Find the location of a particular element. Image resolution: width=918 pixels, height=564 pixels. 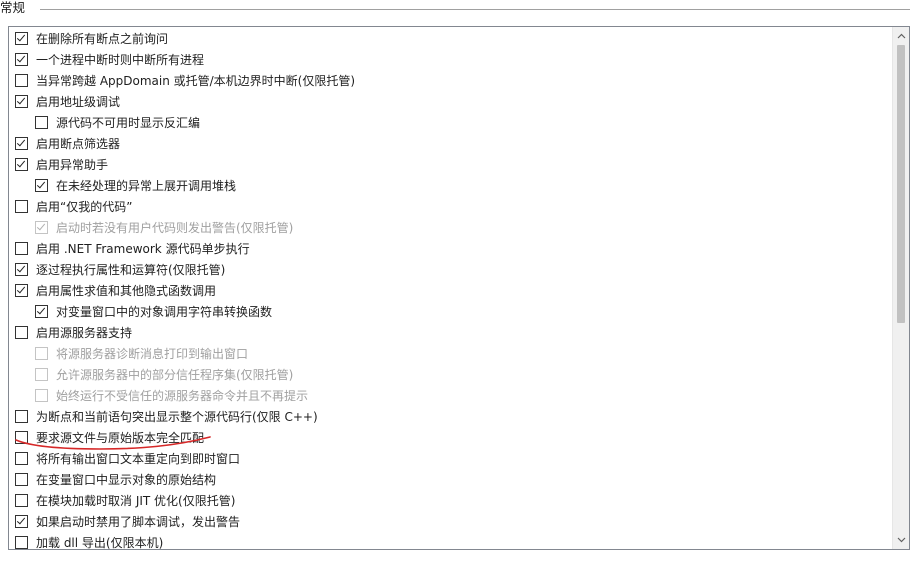

option-row: 在未经处理的异常上展开调用堆栈 is located at coordinates (135, 185).